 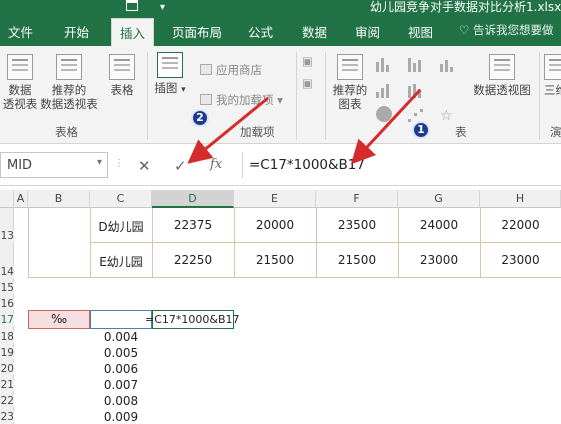 What do you see at coordinates (449, 65) in the screenshot?
I see `waterfall-chart-icon` at bounding box center [449, 65].